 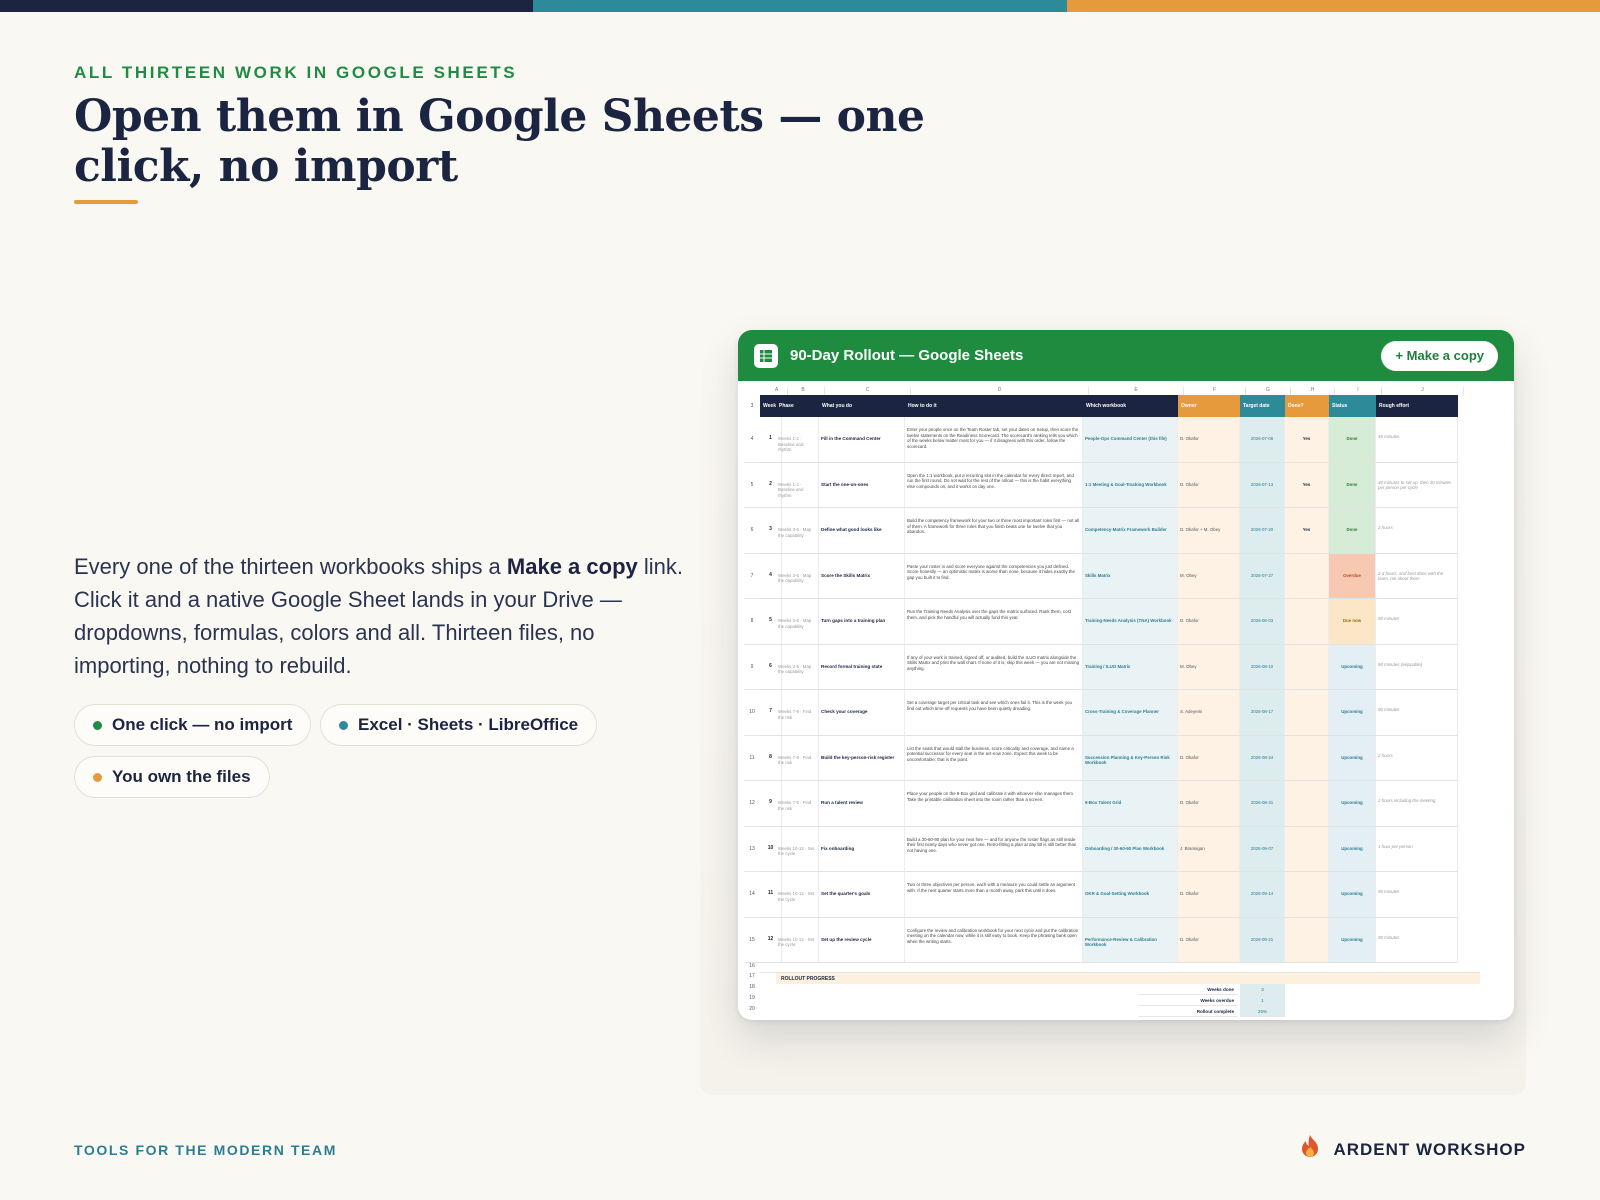 What do you see at coordinates (752, 531) in the screenshot?
I see `row-number: 6` at bounding box center [752, 531].